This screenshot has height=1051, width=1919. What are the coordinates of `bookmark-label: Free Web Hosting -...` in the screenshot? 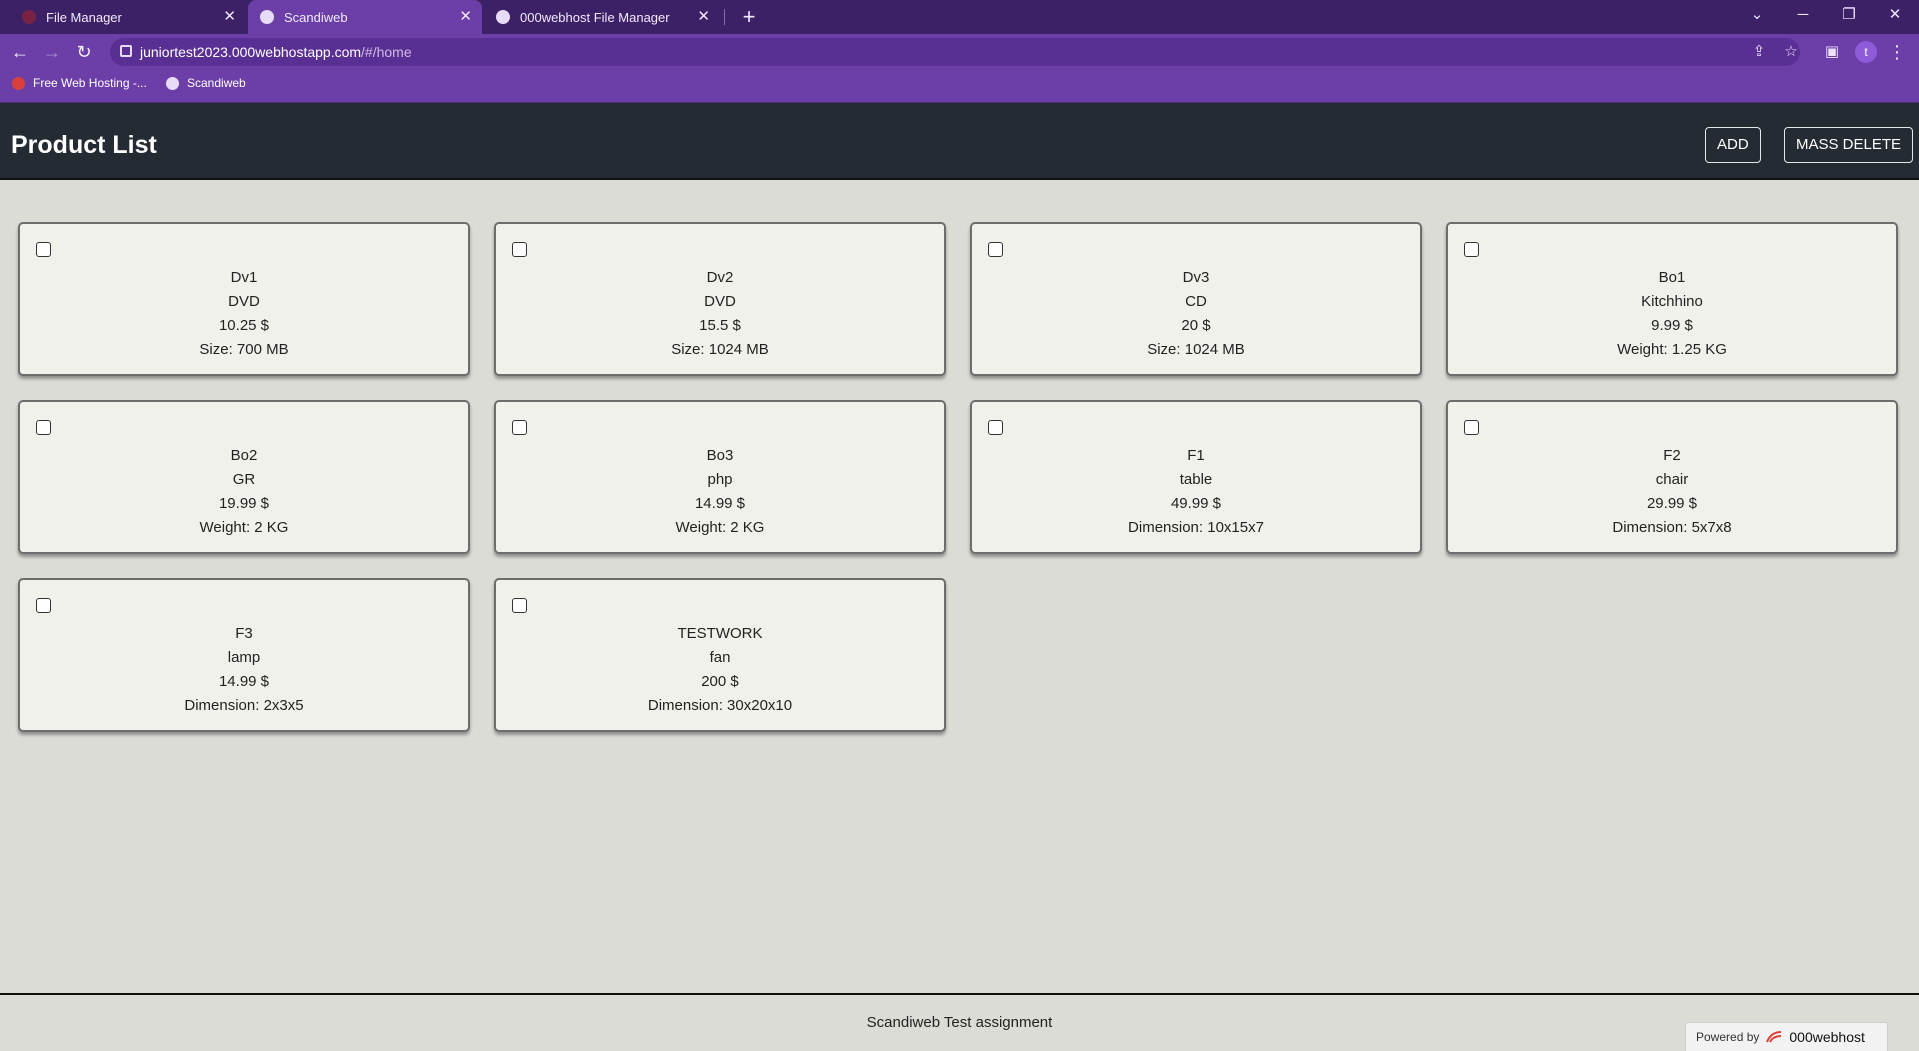 It's located at (90, 83).